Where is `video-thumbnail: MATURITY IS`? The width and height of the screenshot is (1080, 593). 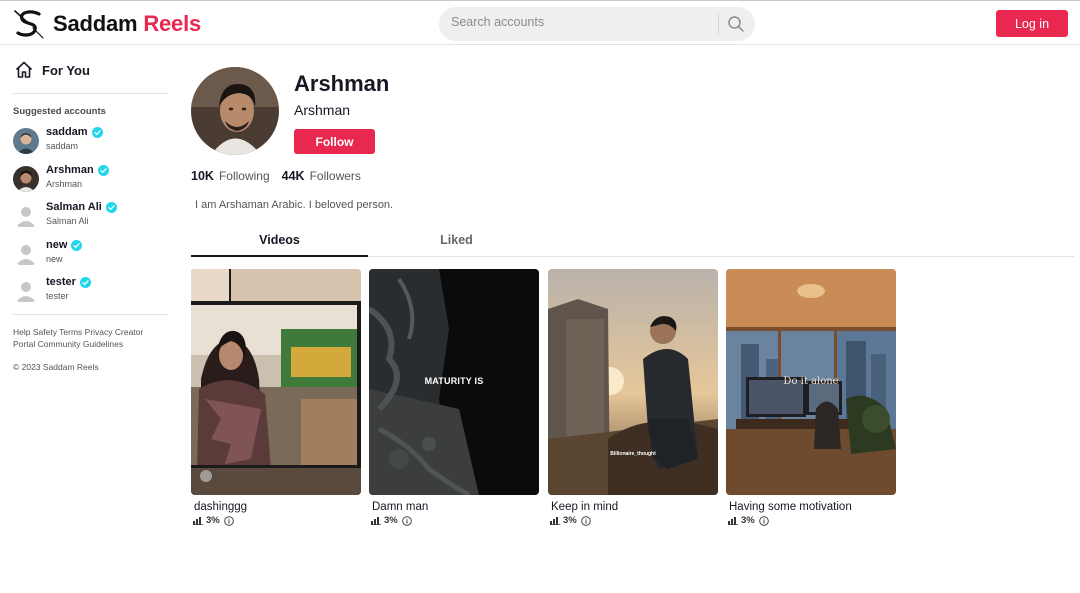 video-thumbnail: MATURITY IS is located at coordinates (454, 382).